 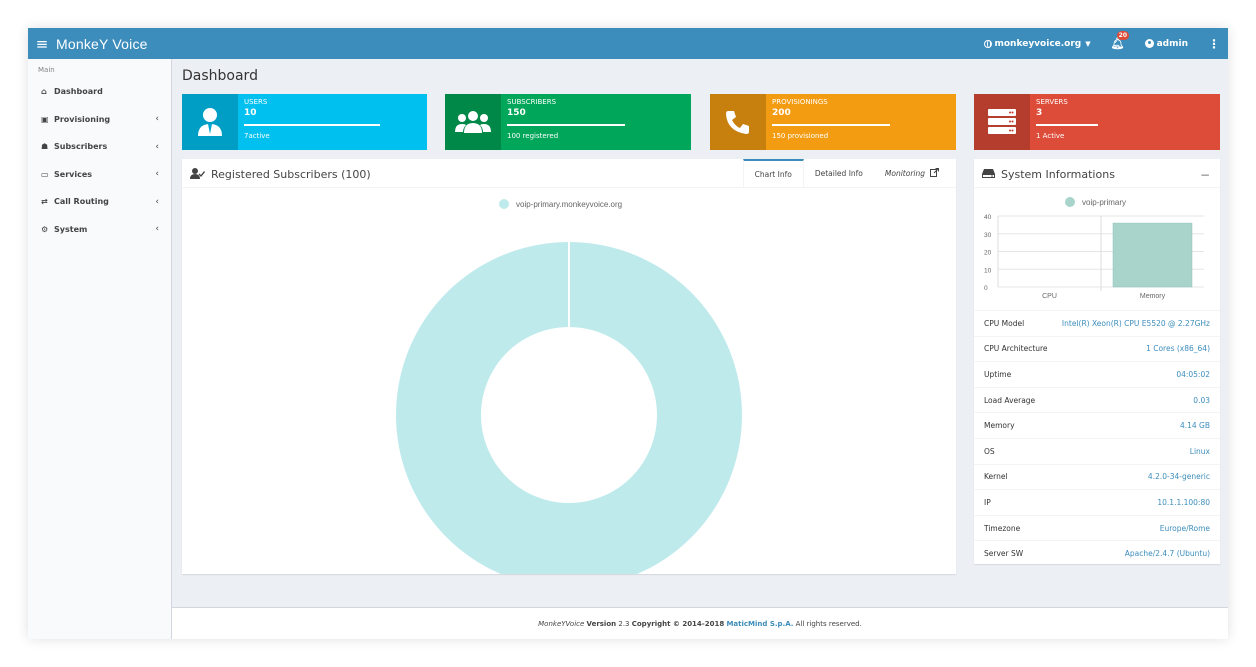 I want to click on menu-toggle-icon: ≡, so click(x=42, y=44).